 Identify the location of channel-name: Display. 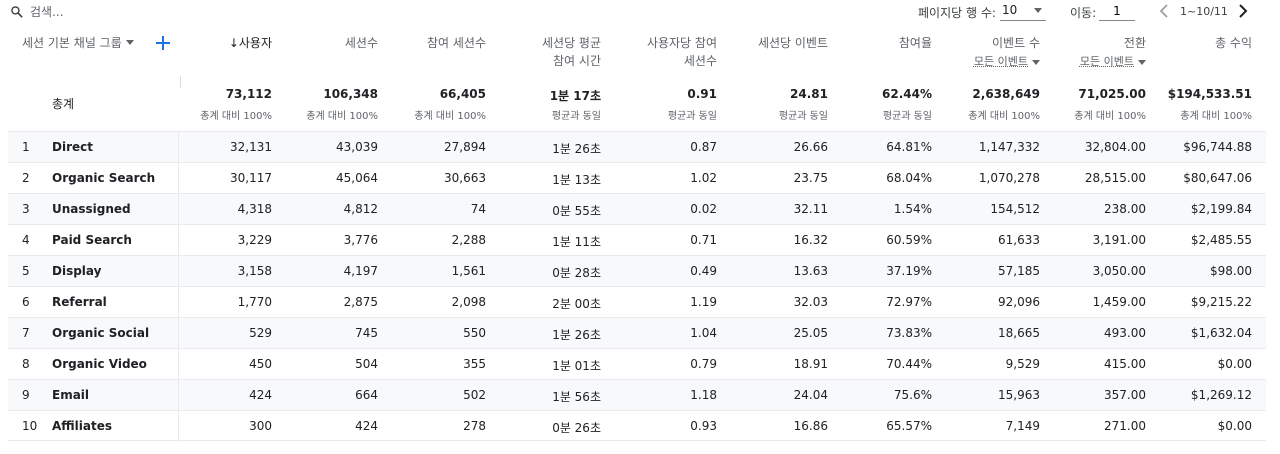
(76, 271).